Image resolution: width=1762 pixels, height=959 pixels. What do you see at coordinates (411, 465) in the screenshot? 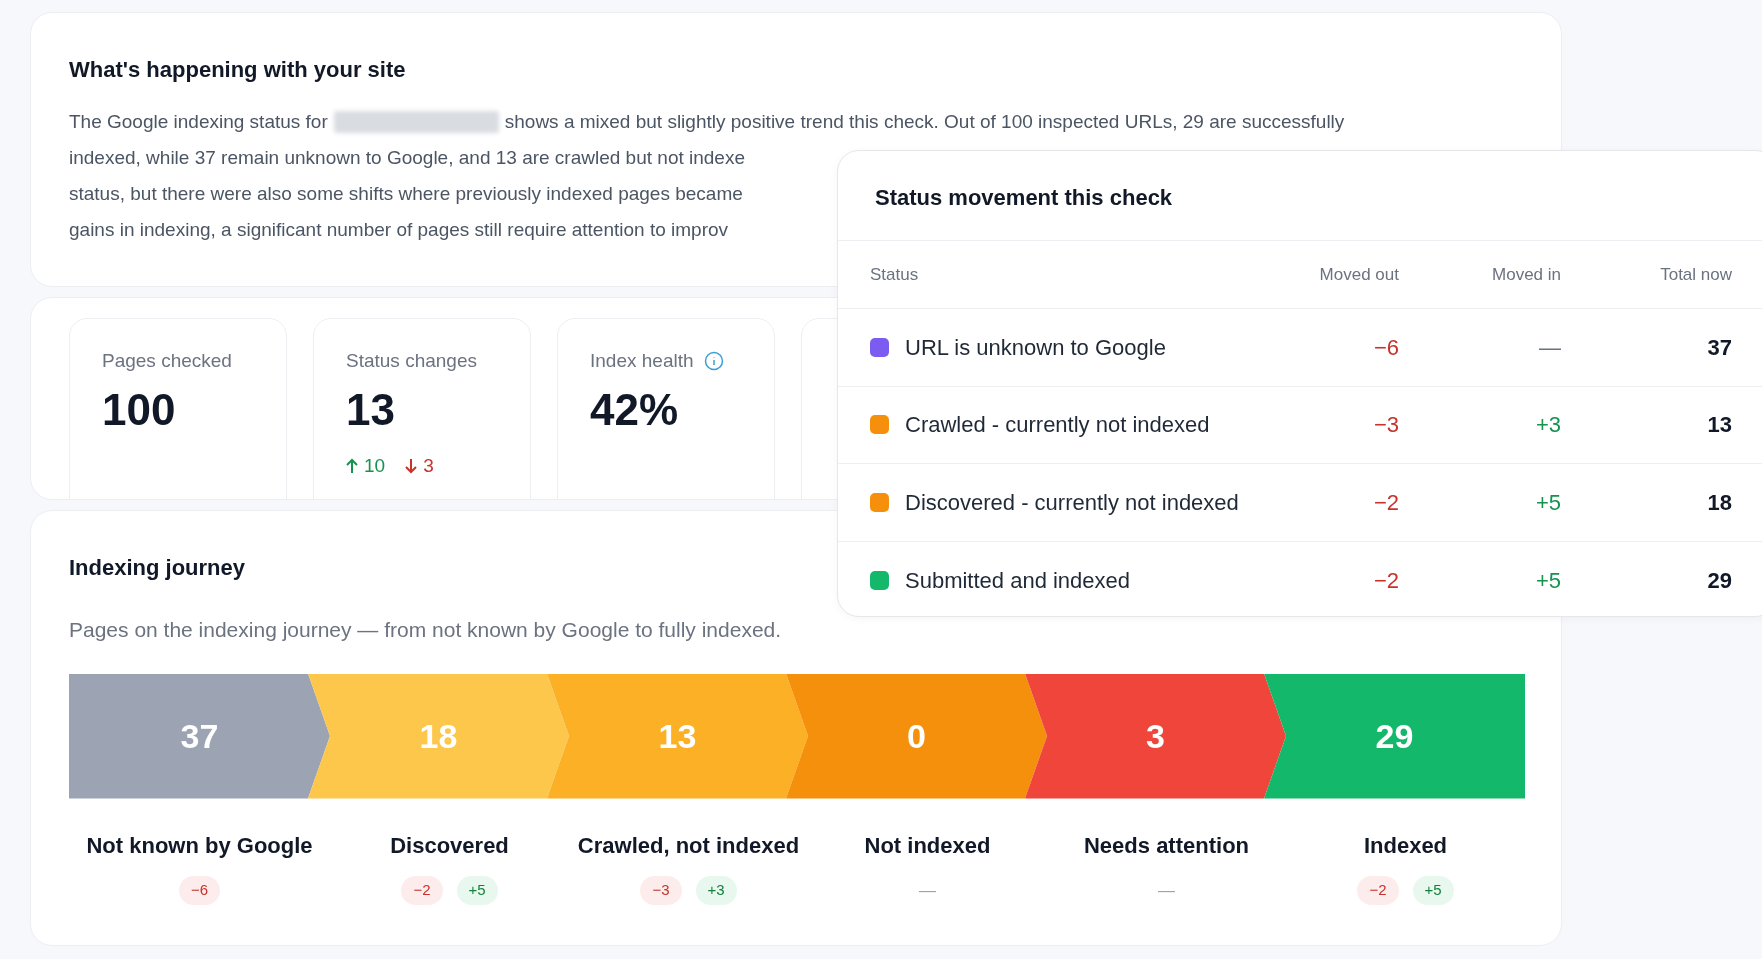
I see `arrow-down-icon` at bounding box center [411, 465].